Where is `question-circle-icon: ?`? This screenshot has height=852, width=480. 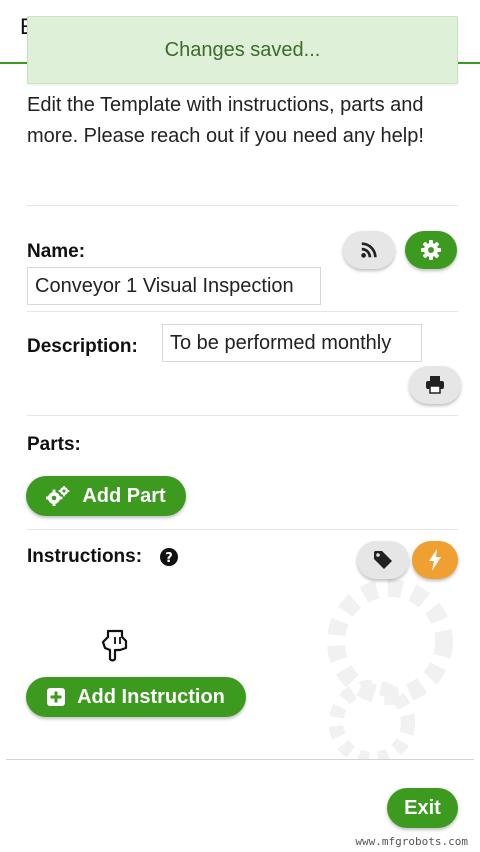 question-circle-icon: ? is located at coordinates (169, 557).